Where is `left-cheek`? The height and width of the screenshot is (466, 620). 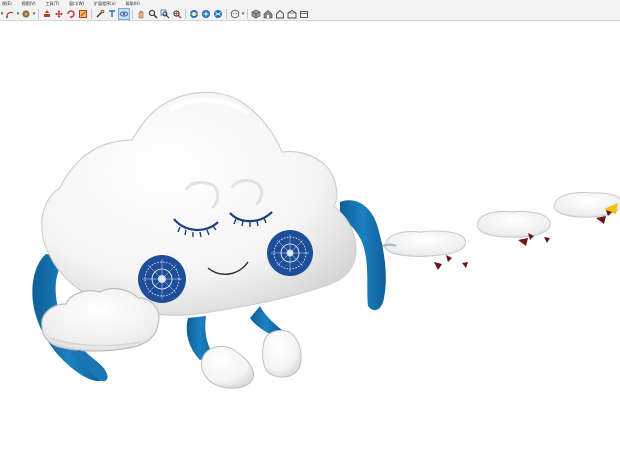
left-cheek is located at coordinates (162, 279).